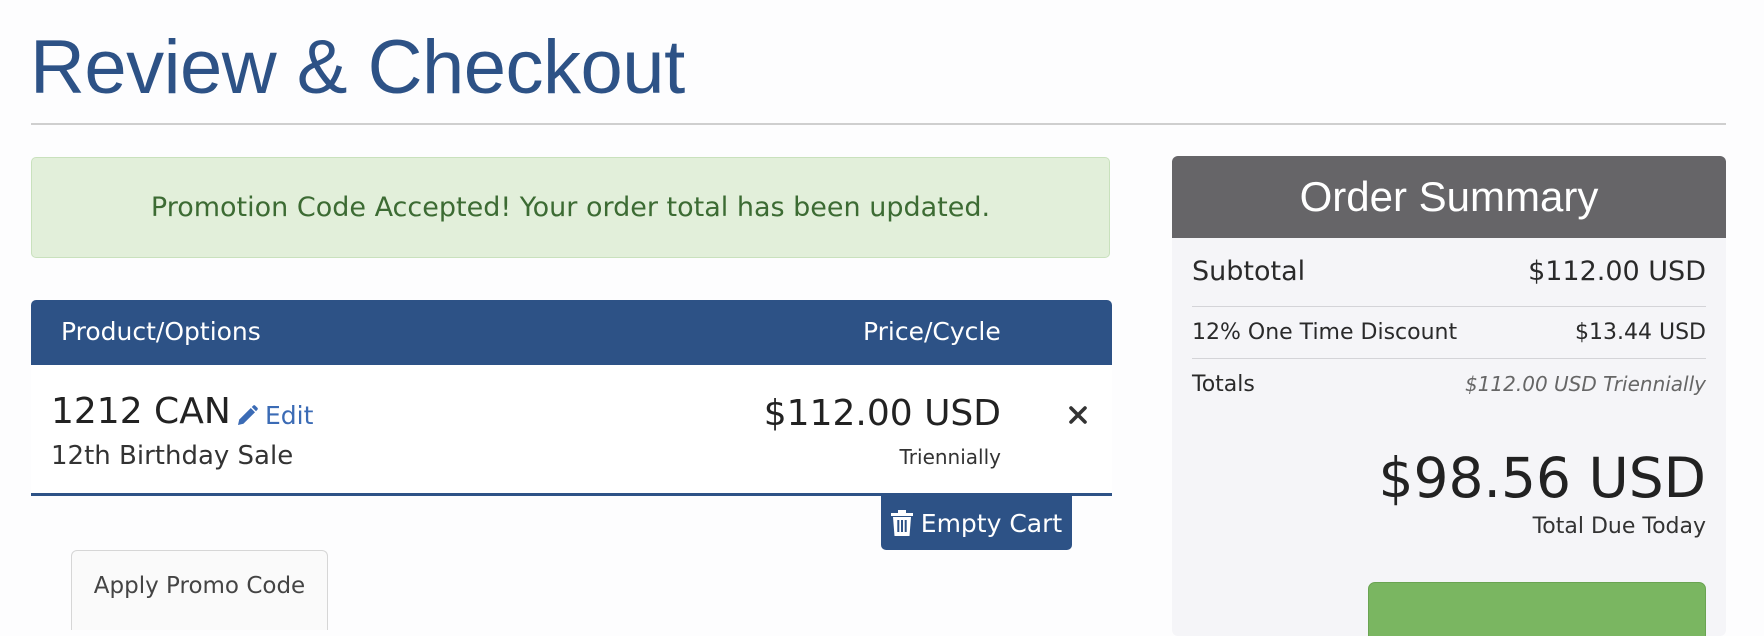 Image resolution: width=1764 pixels, height=636 pixels. I want to click on product-name: 1212 CAN, so click(141, 411).